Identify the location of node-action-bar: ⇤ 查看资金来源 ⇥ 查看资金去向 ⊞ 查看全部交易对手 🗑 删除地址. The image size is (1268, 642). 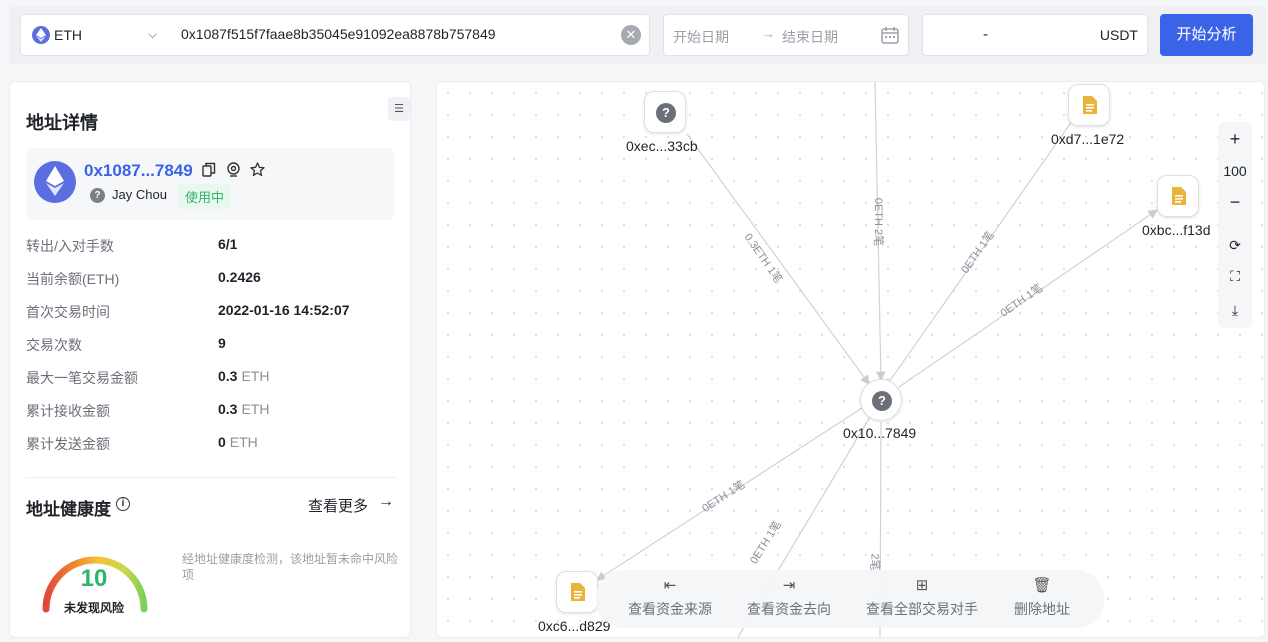
(850, 599).